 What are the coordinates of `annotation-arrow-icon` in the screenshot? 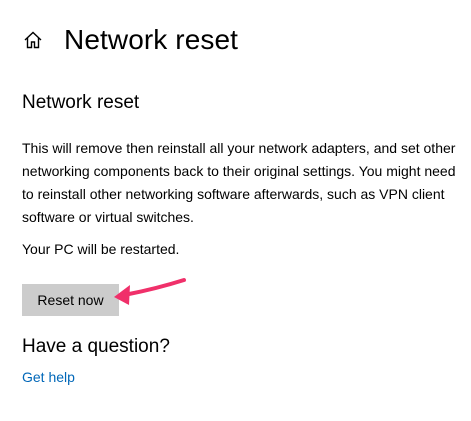 It's located at (150, 291).